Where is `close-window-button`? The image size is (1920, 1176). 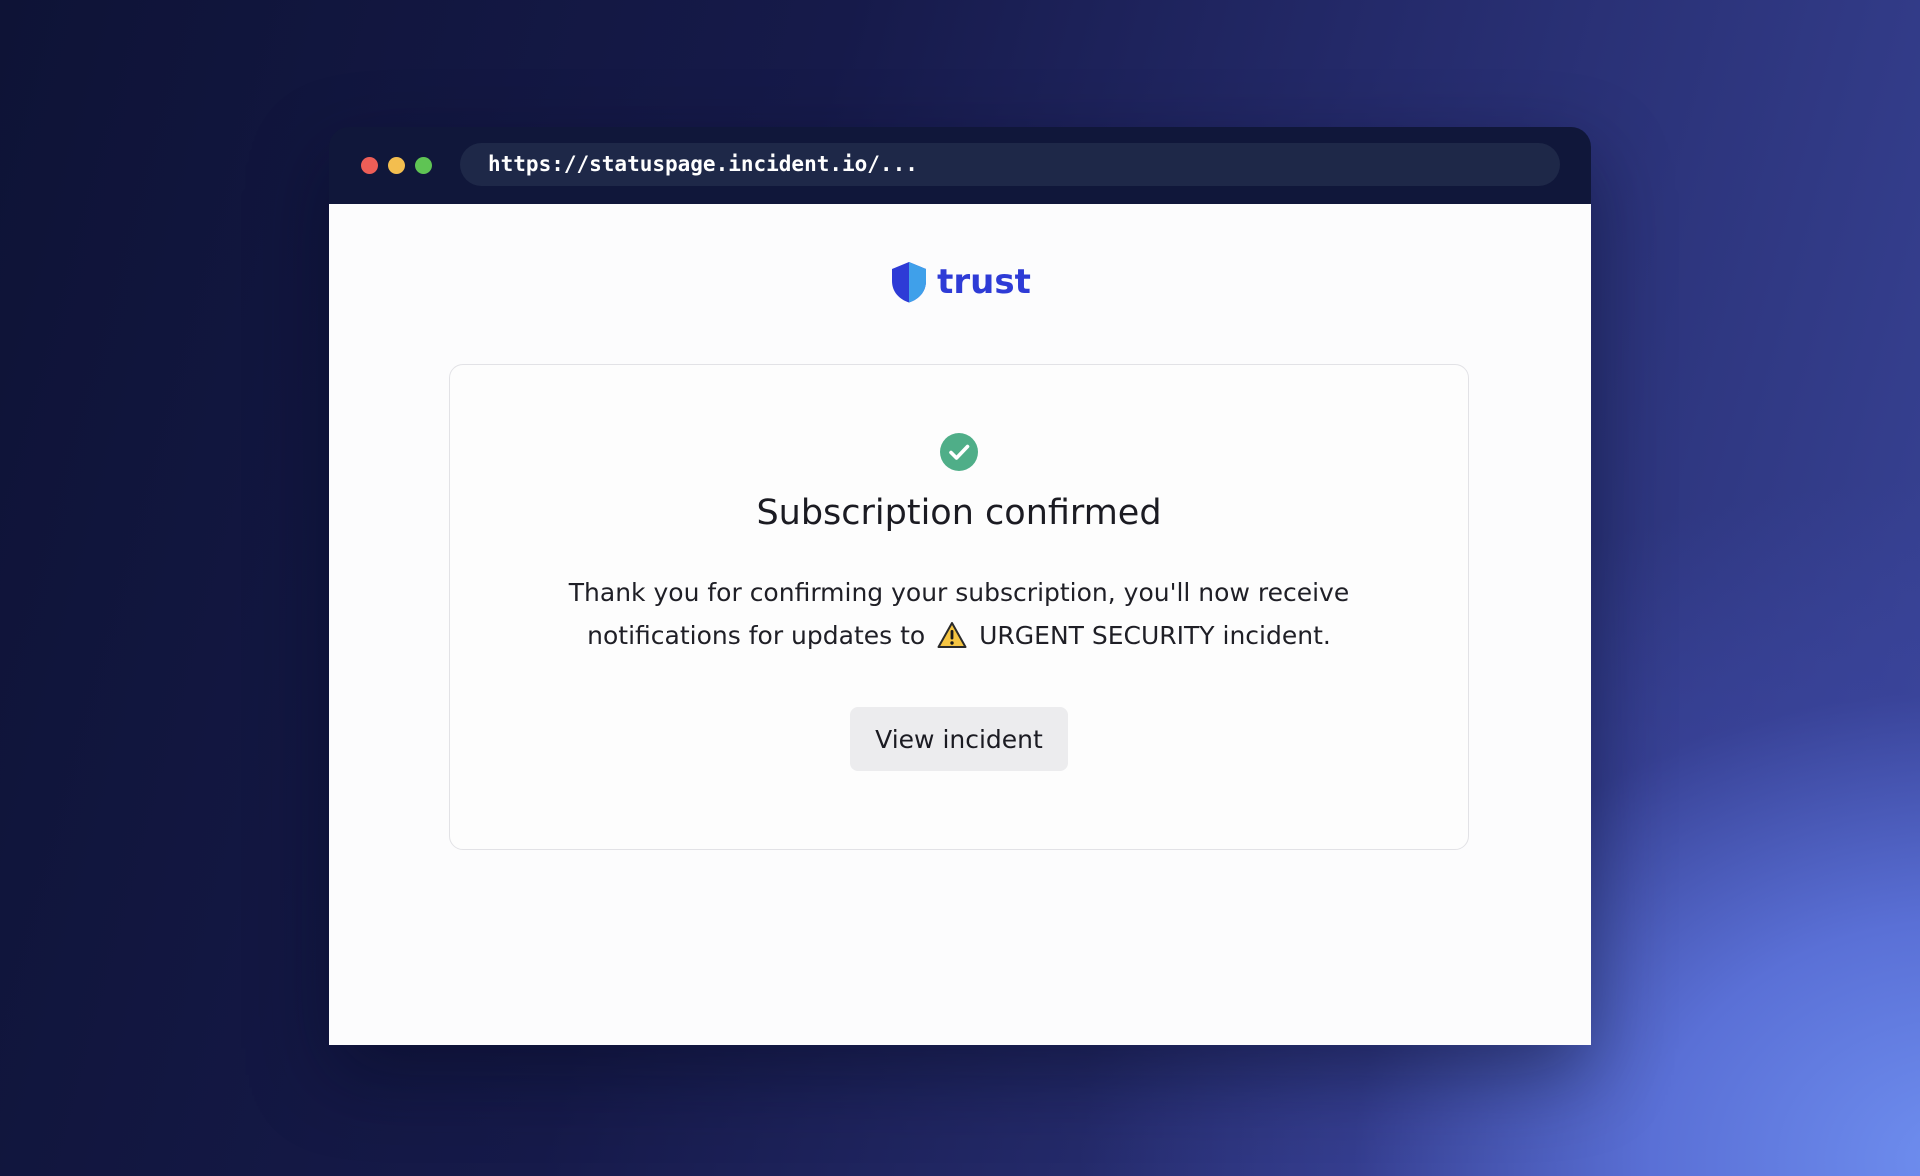 close-window-button is located at coordinates (369, 165).